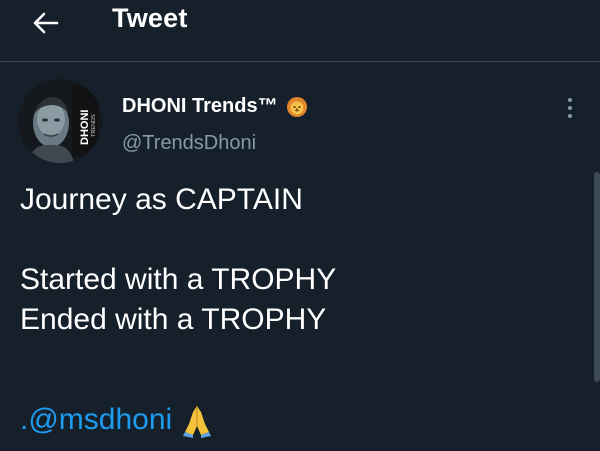 This screenshot has width=600, height=451. Describe the element at coordinates (300, 31) in the screenshot. I see `top-bar: Tweet` at that location.